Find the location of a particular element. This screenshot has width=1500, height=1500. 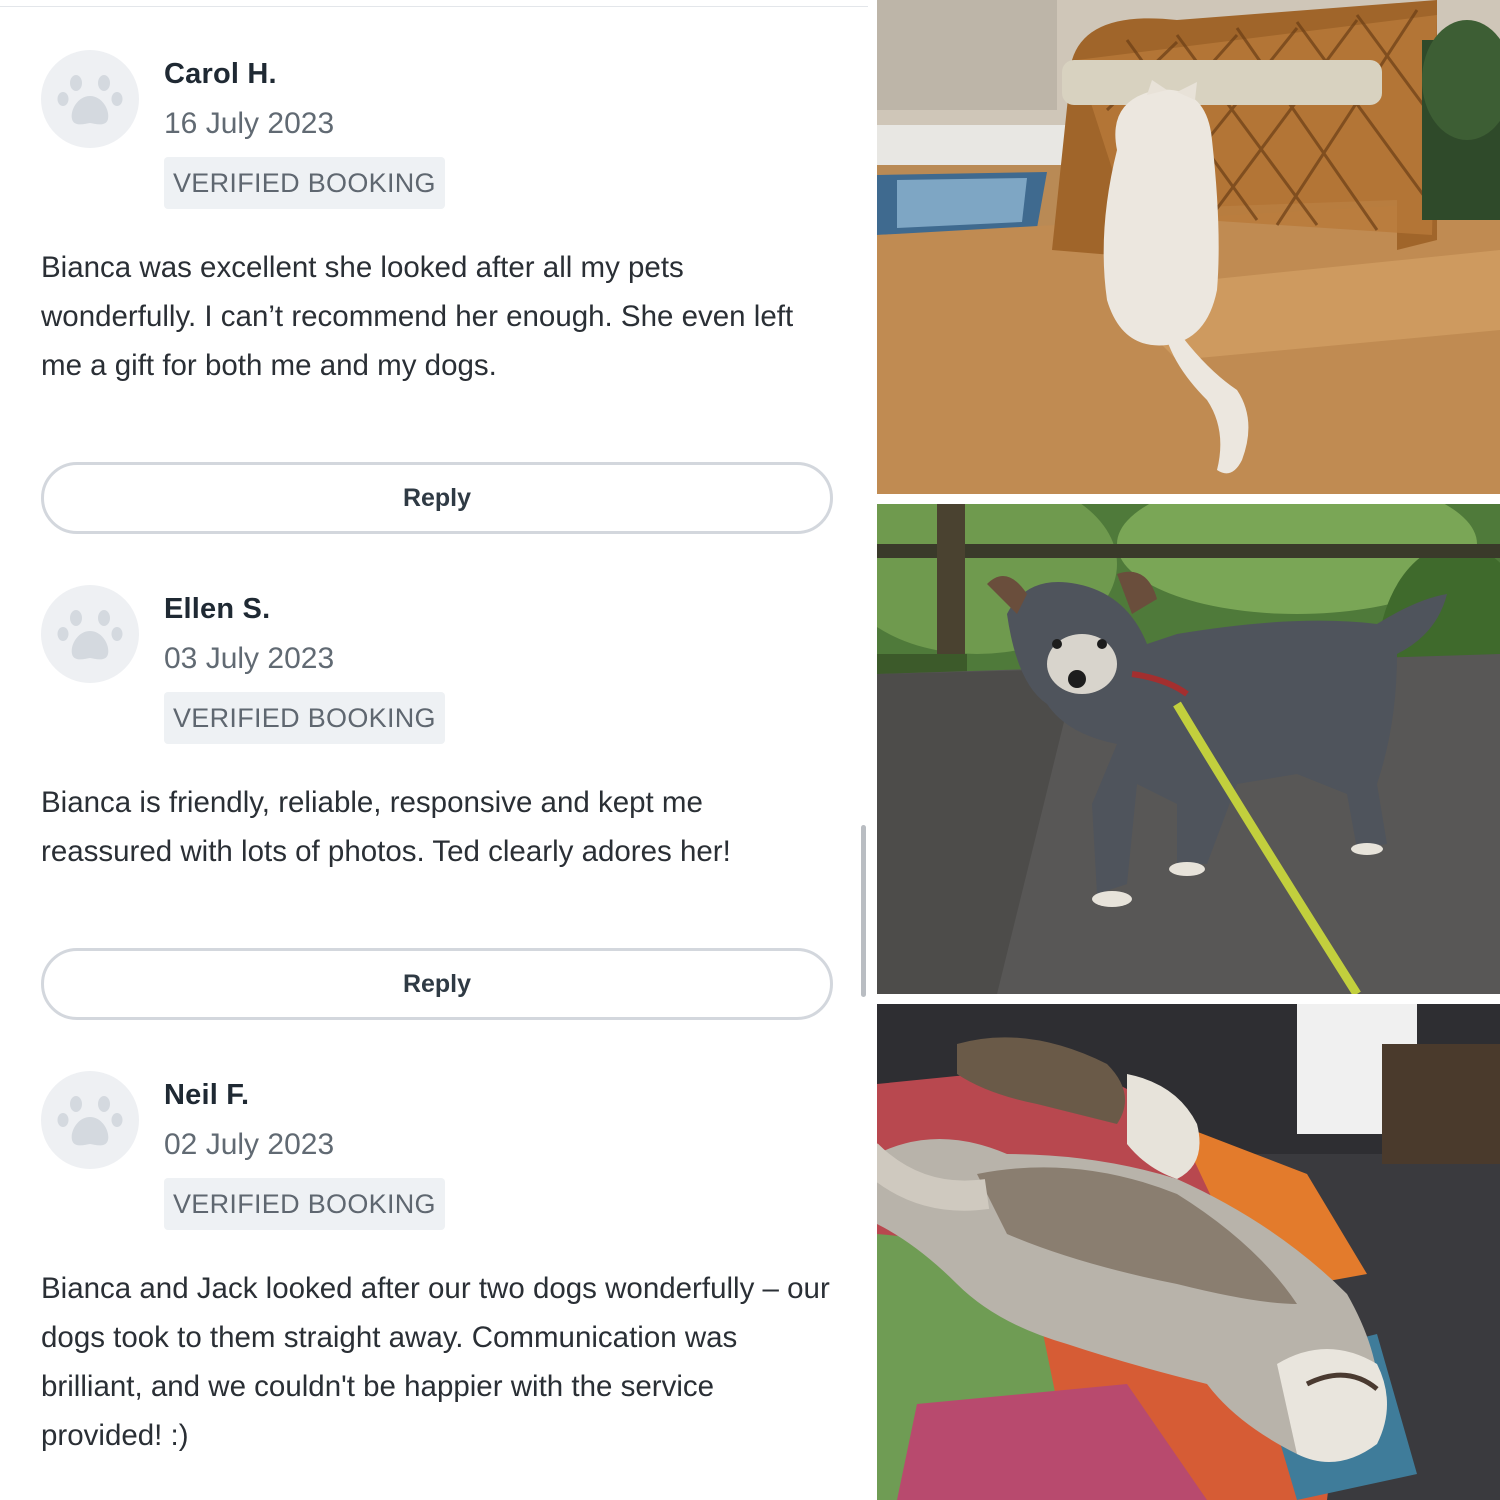

terrier-photo is located at coordinates (1188, 749).